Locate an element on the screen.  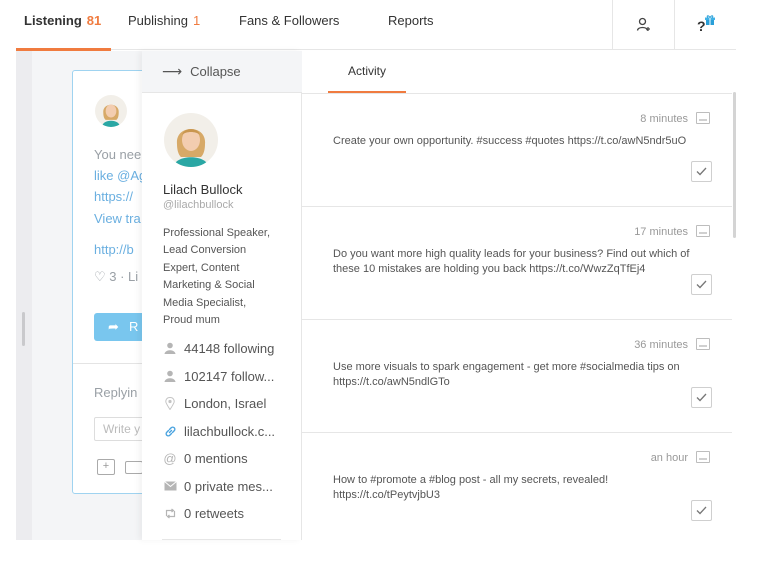
tab-fans-followers: Fans & Followers is located at coordinates (289, 25).